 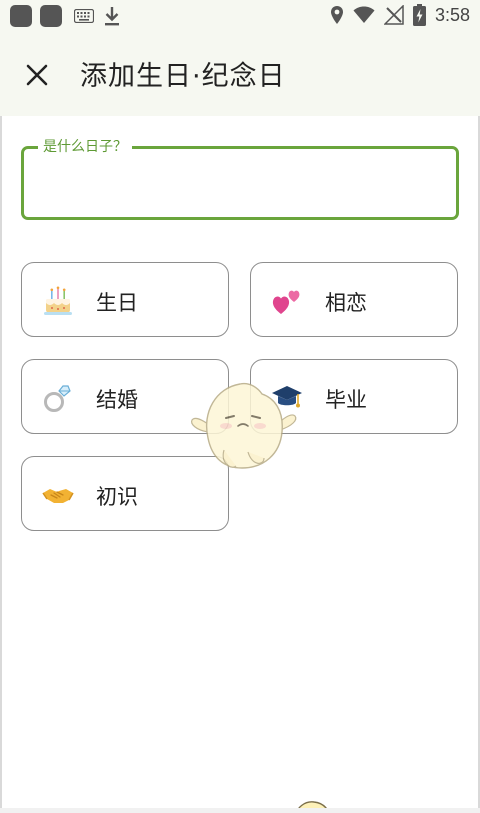 I want to click on app-bar: 添加生日·纪念日, so click(x=240, y=74).